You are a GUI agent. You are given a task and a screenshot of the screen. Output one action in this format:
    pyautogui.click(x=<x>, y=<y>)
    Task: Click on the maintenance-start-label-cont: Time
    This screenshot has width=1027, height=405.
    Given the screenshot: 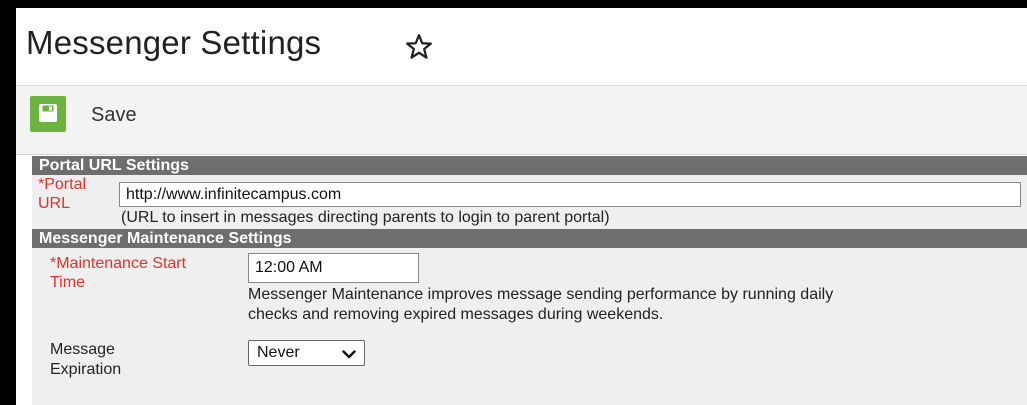 What is the action you would take?
    pyautogui.click(x=67, y=282)
    